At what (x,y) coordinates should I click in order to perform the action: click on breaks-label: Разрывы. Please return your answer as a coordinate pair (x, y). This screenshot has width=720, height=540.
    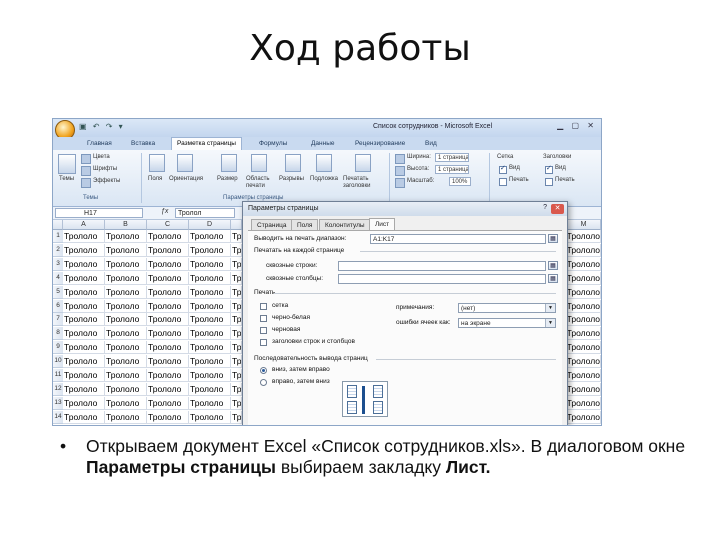
    Looking at the image, I should click on (291, 179).